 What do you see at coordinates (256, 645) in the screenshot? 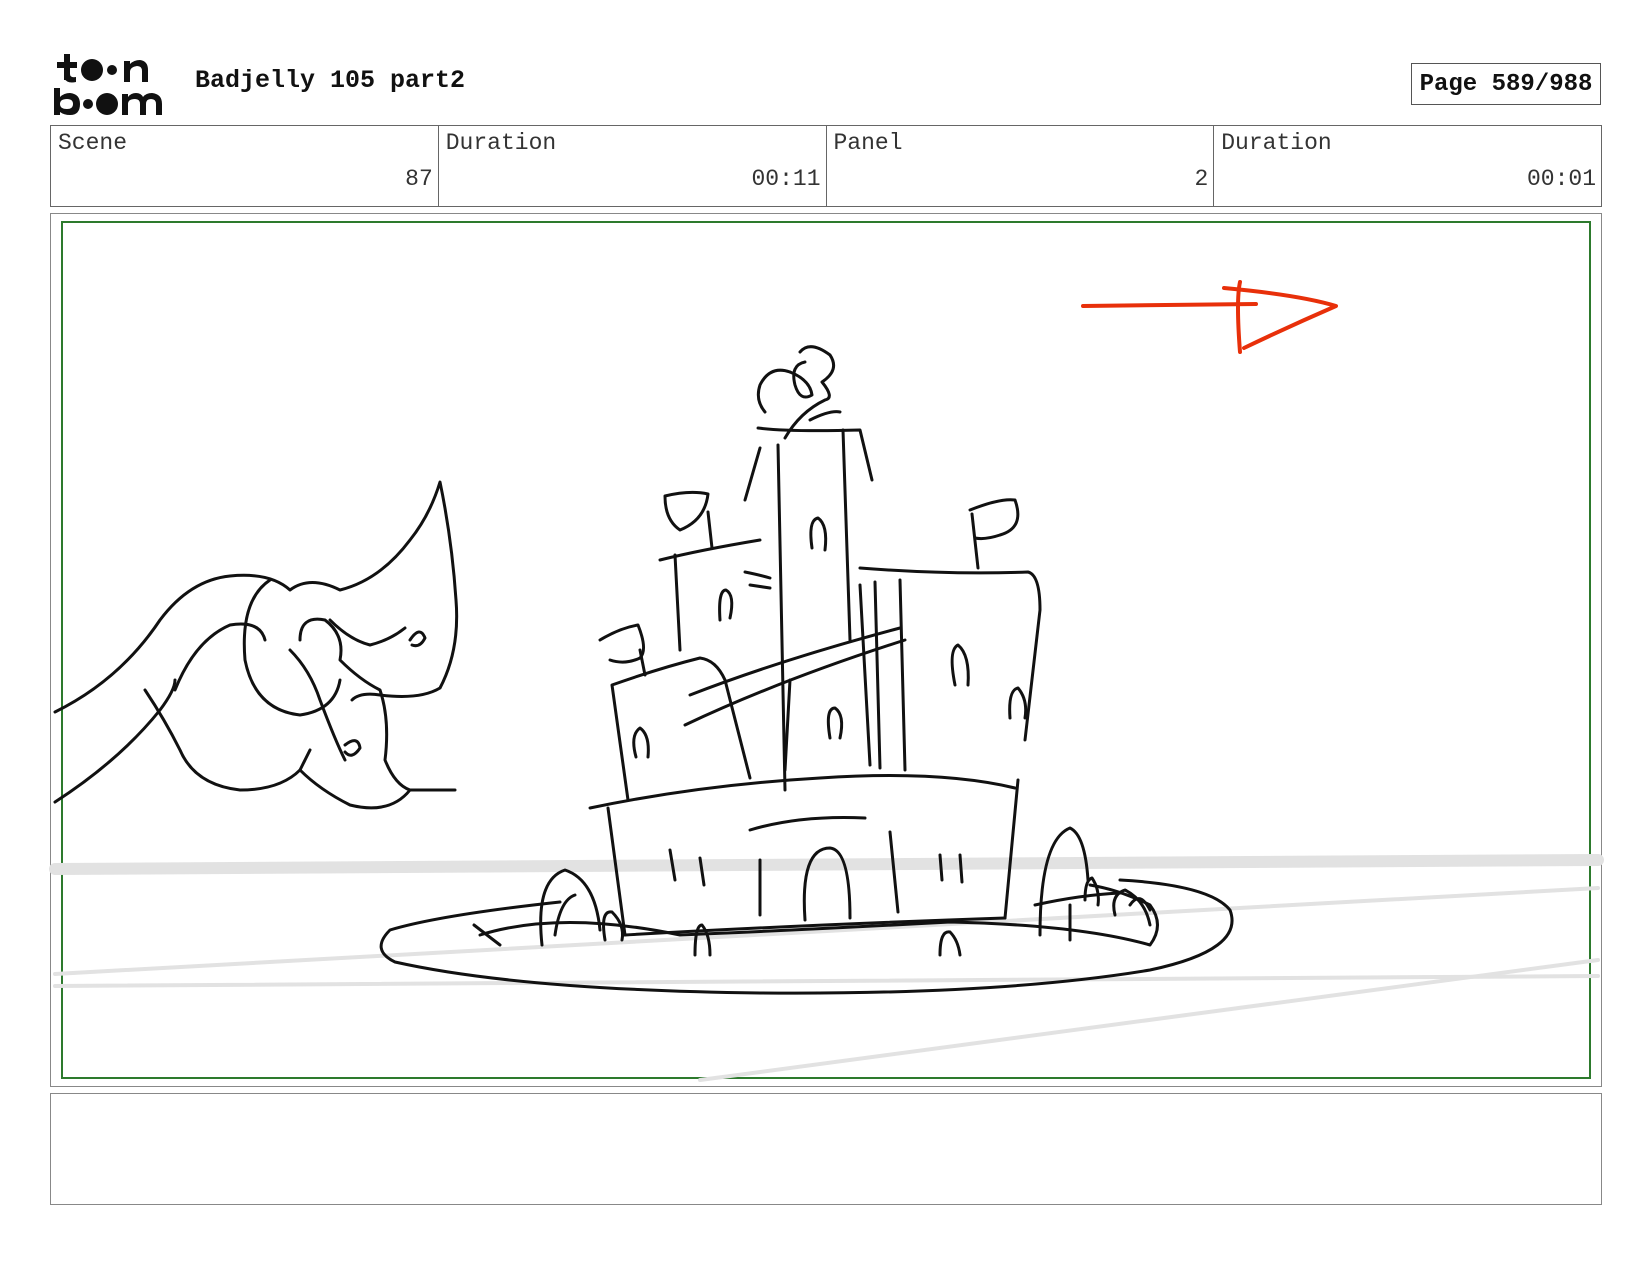
I see `octopus-sketch` at bounding box center [256, 645].